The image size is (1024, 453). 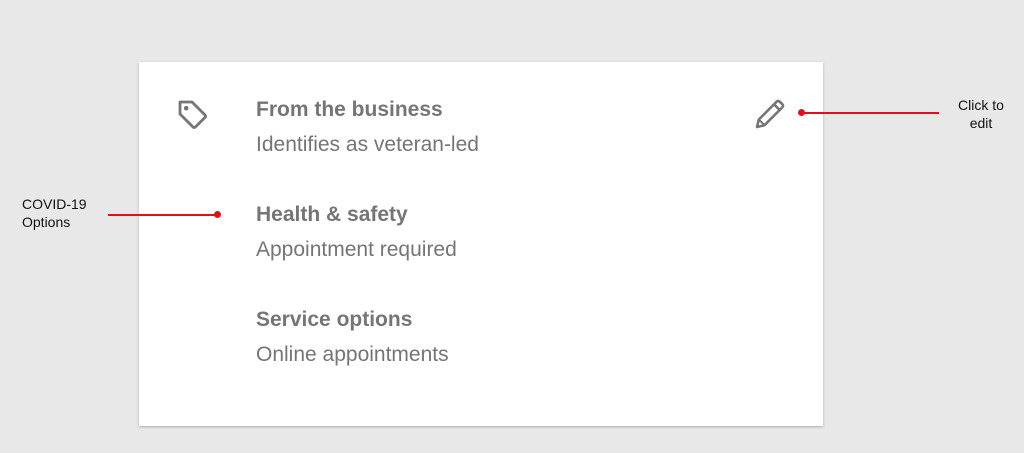 What do you see at coordinates (67, 213) in the screenshot?
I see `annotation-covid-options: COVID-19 Options` at bounding box center [67, 213].